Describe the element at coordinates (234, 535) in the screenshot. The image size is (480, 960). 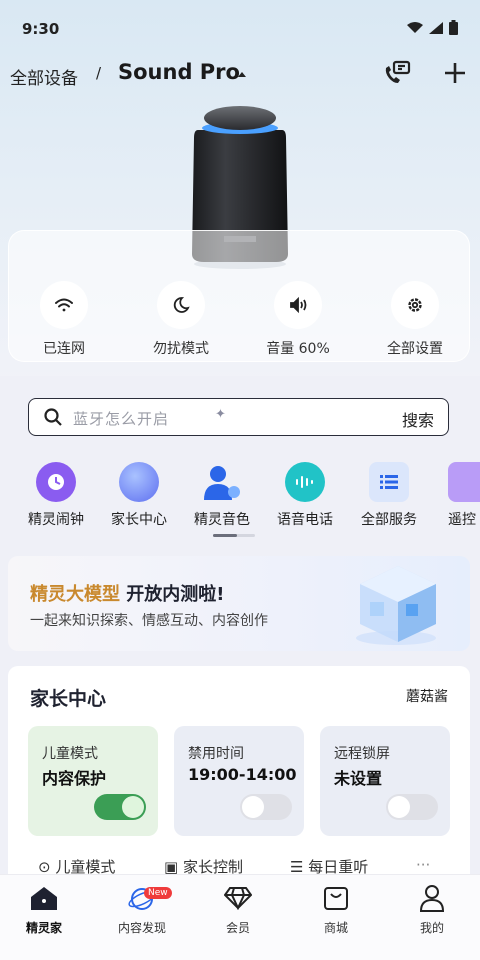
I see `services-scroll-indicator` at that location.